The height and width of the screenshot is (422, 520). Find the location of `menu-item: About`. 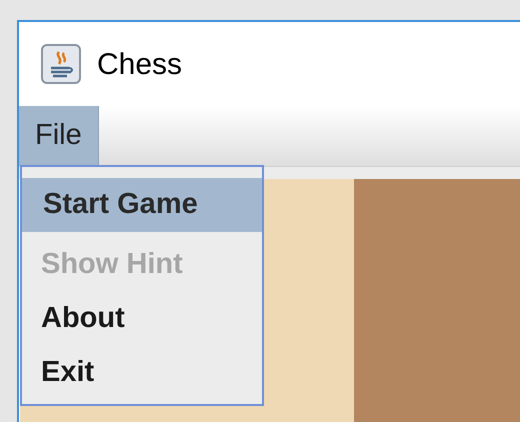

menu-item: About is located at coordinates (142, 319).